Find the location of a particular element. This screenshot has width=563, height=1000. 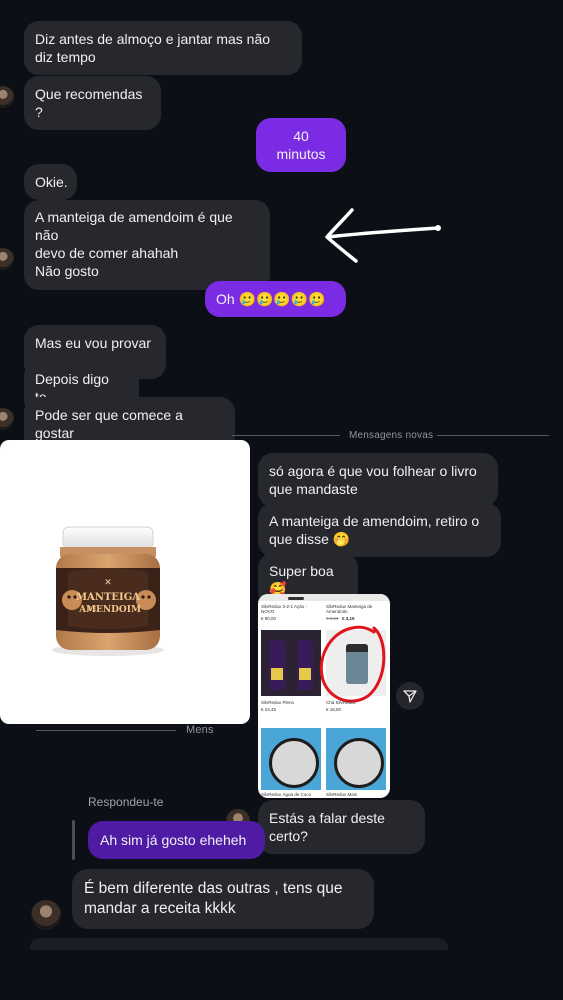

sent-message-bubble: Oh 🥲🥲🥲🥲🥲 is located at coordinates (275, 299).